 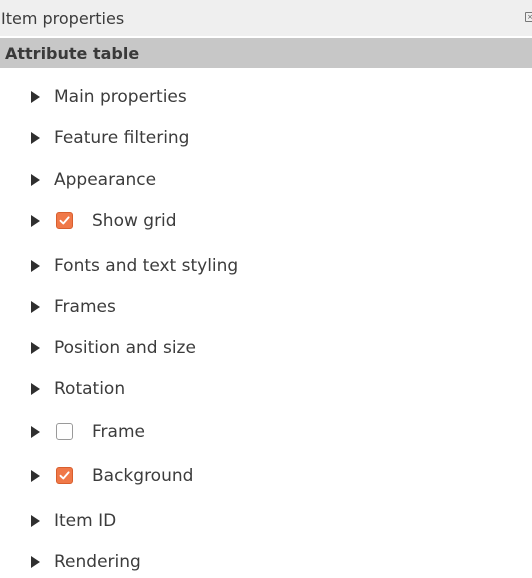 What do you see at coordinates (85, 521) in the screenshot?
I see `group-label: Item ID` at bounding box center [85, 521].